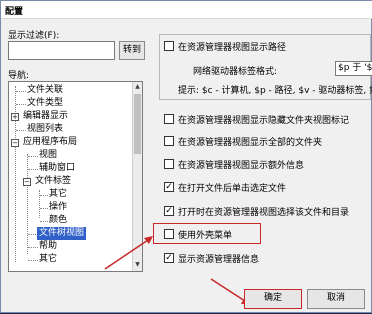 The width and height of the screenshot is (372, 314). Describe the element at coordinates (177, 270) in the screenshot. I see `annotation-arrow` at that location.